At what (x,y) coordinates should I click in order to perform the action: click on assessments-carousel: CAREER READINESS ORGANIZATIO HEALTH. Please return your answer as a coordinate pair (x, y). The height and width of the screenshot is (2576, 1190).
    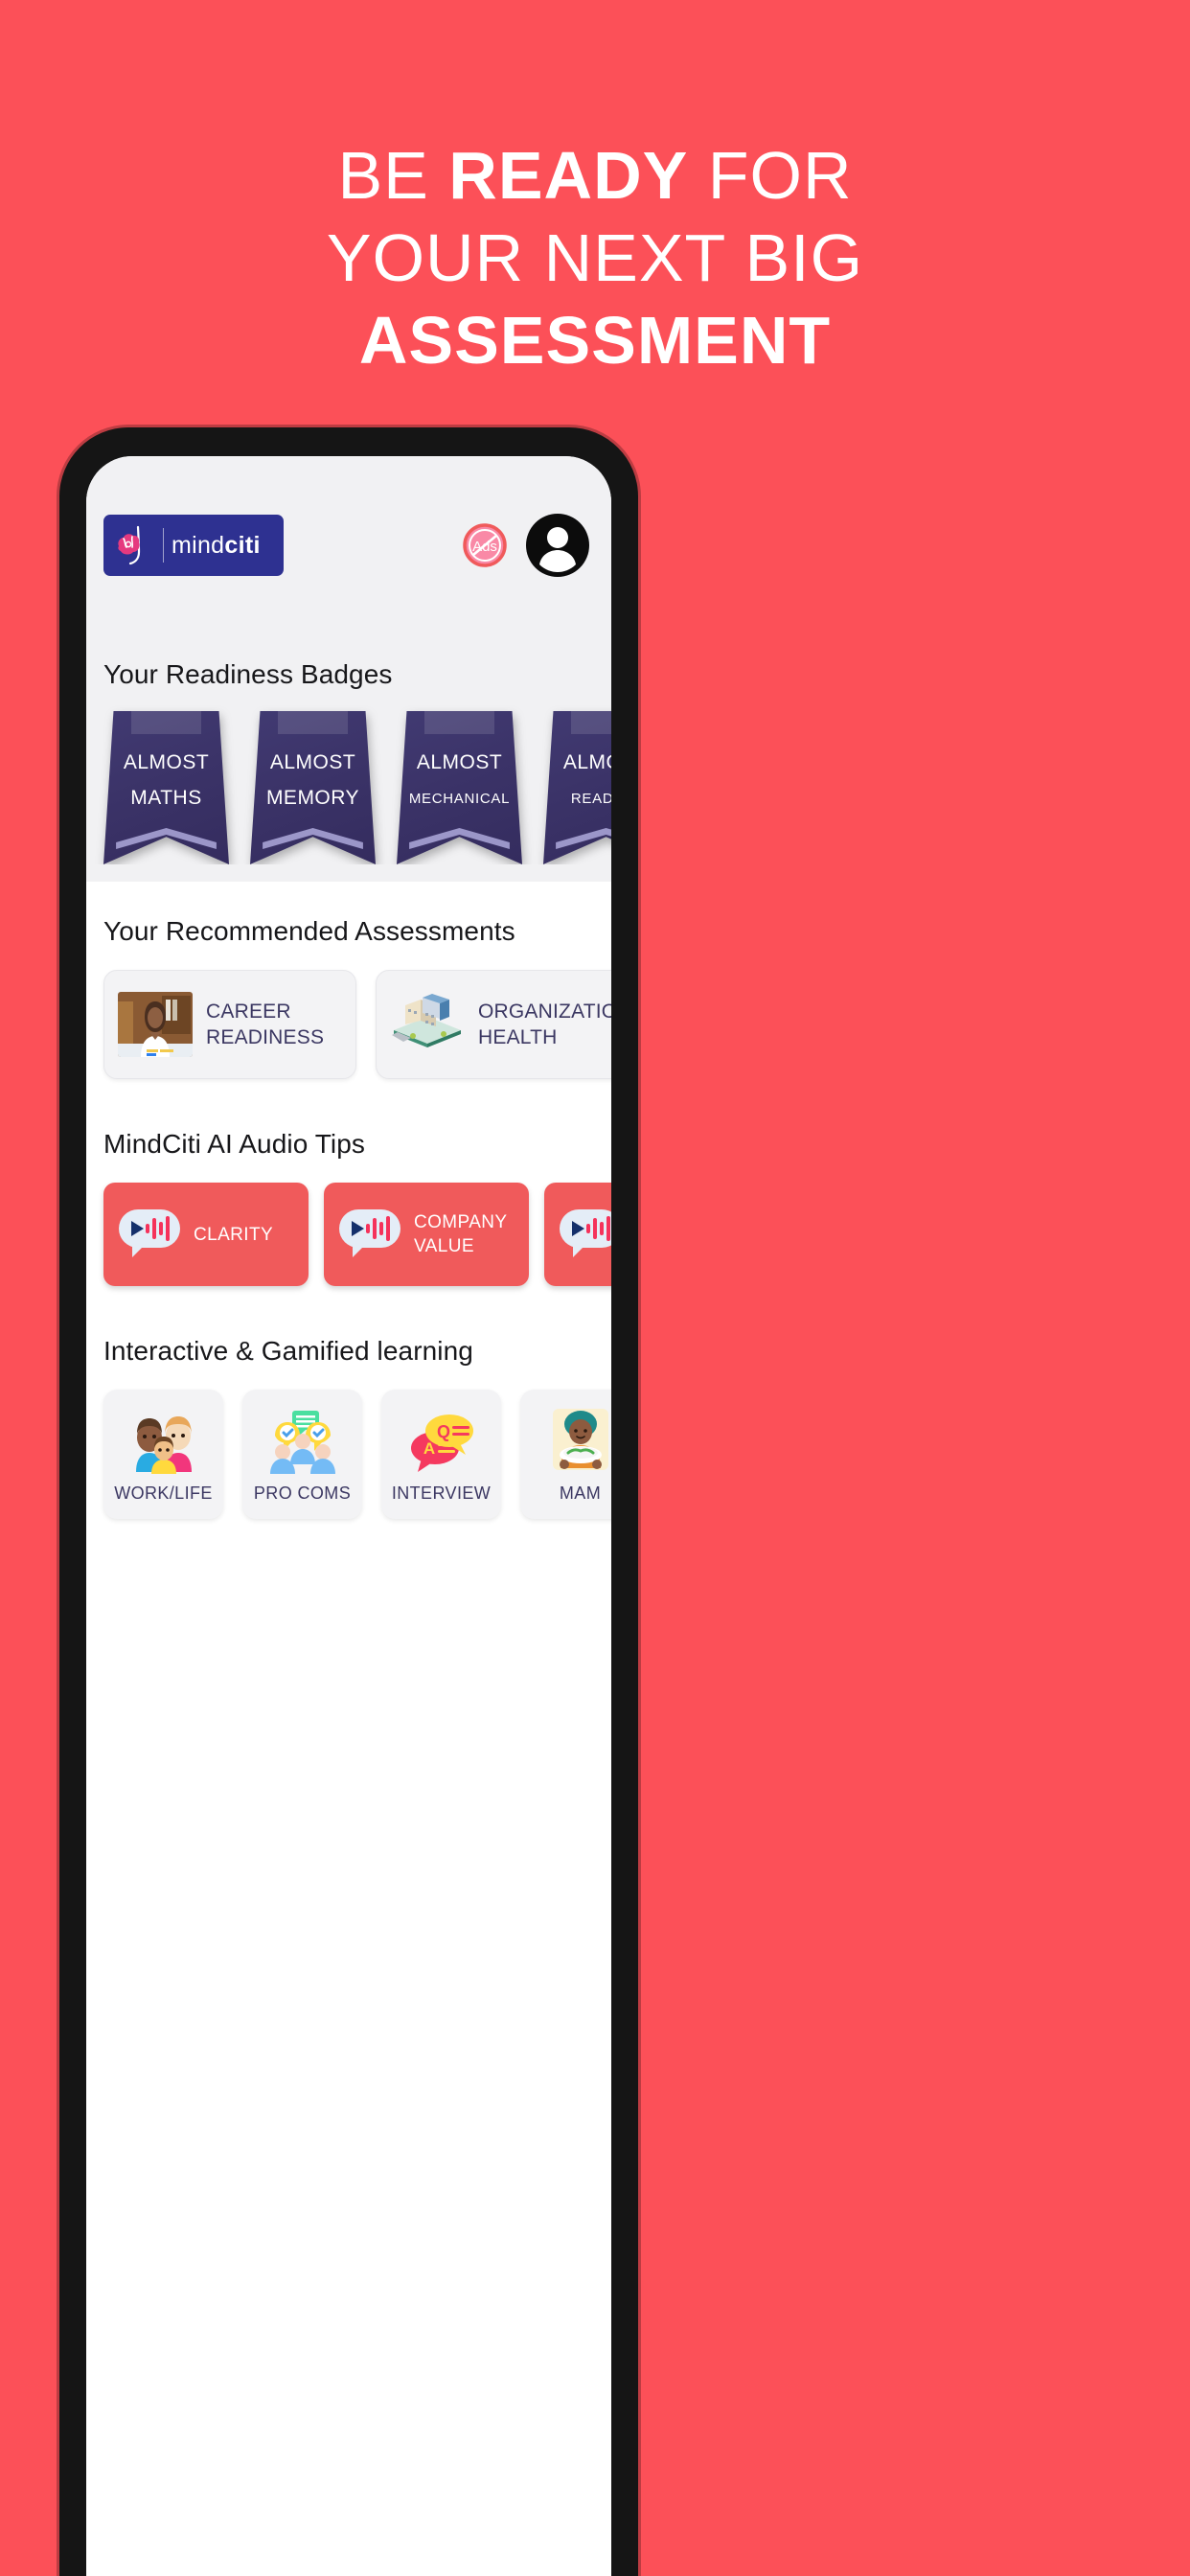
    Looking at the image, I should click on (349, 1025).